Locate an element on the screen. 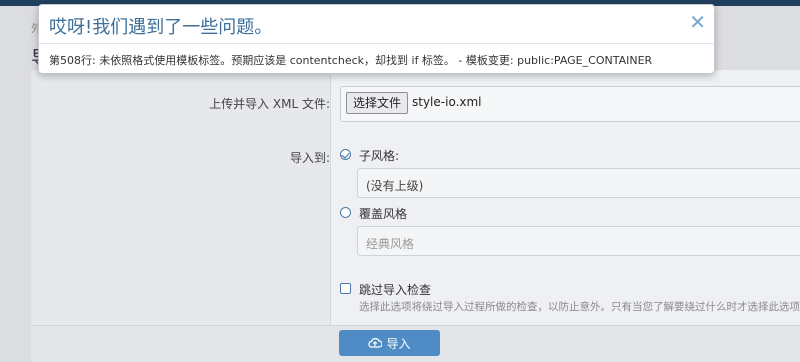 The width and height of the screenshot is (800, 362). dialog-divider is located at coordinates (376, 43).